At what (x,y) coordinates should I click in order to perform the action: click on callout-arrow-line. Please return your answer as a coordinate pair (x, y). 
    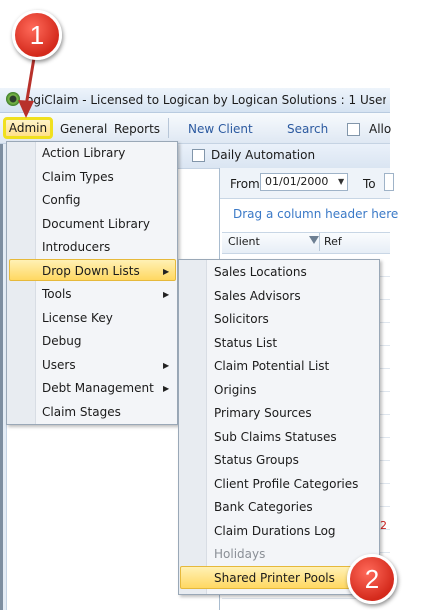
    Looking at the image, I should click on (30, 82).